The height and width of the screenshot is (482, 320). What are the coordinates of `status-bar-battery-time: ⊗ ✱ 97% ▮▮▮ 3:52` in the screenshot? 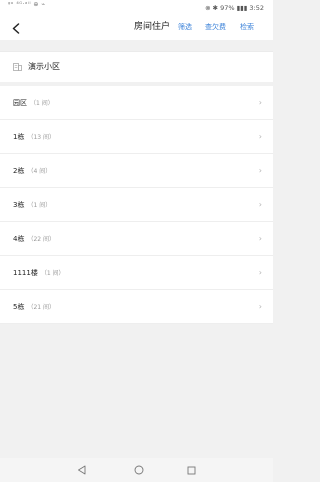 It's located at (234, 8).